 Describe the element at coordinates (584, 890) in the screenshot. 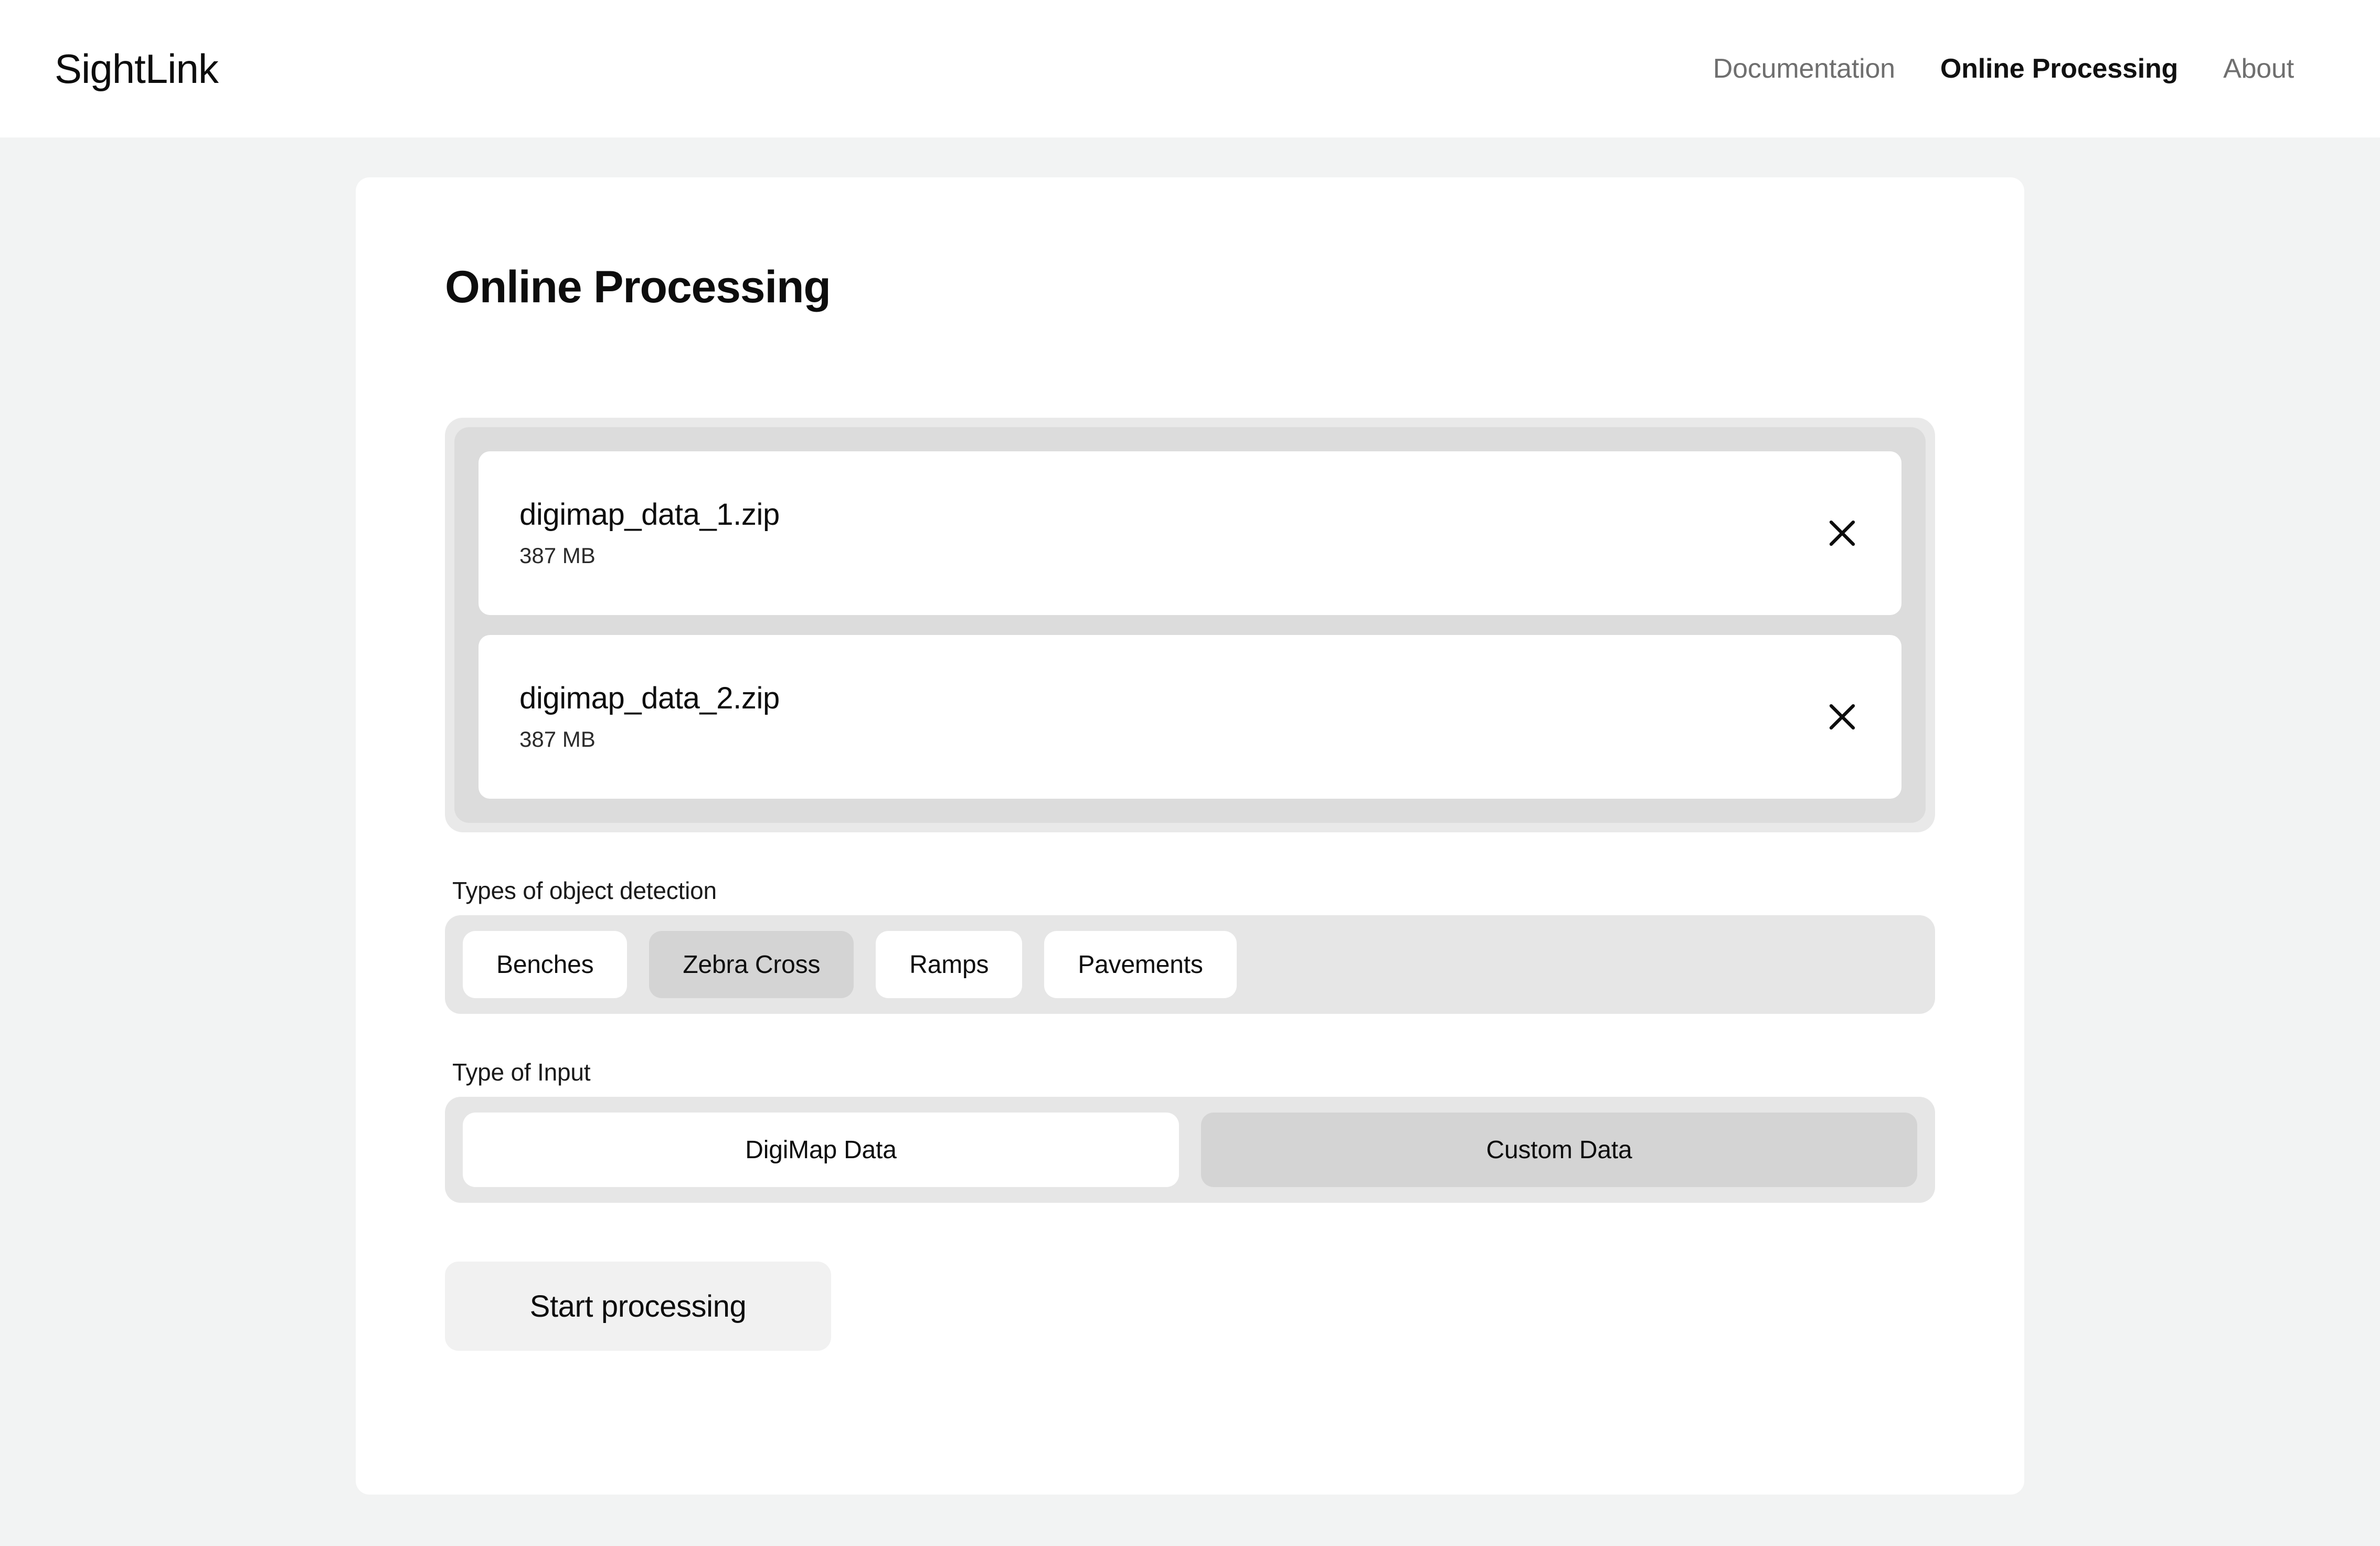

I see `detection-types-label: Types of object detection` at that location.